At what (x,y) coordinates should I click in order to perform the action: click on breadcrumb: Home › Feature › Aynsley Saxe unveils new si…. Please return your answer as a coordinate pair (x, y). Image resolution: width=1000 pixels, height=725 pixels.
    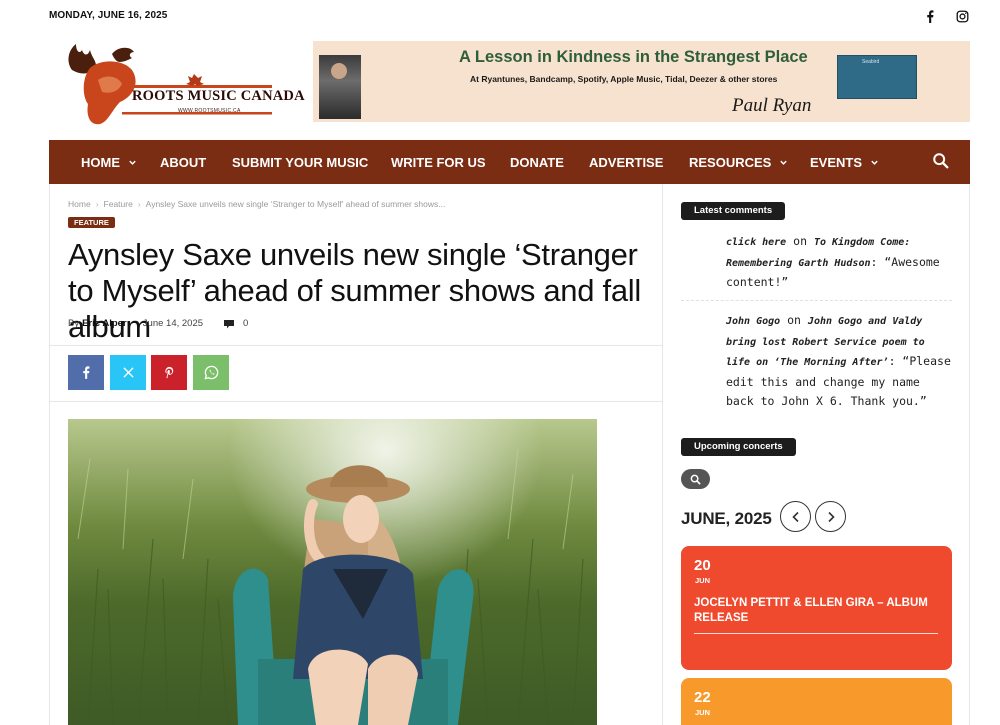
    Looking at the image, I should click on (256, 204).